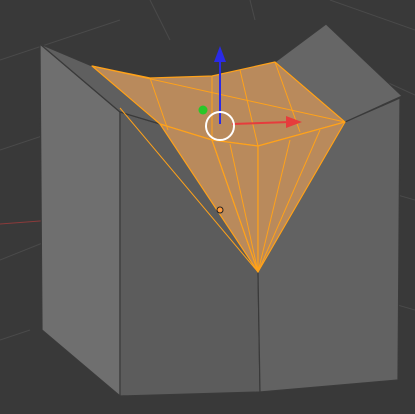 This screenshot has height=414, width=415. Describe the element at coordinates (203, 110) in the screenshot. I see `gizmo-y-handle-icon` at that location.